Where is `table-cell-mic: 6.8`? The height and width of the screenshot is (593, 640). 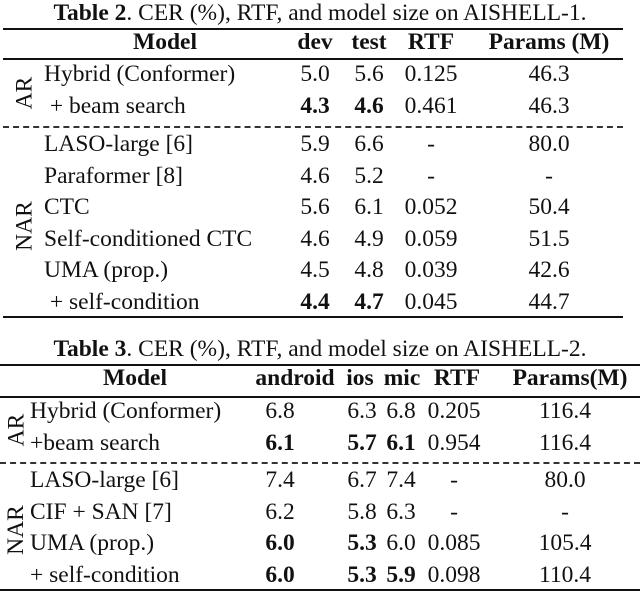
table-cell-mic: 6.8 is located at coordinates (401, 411).